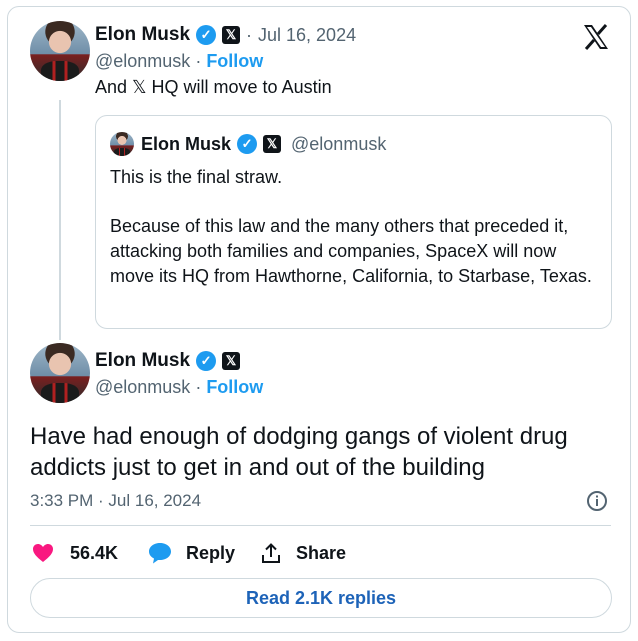 This screenshot has width=638, height=641. What do you see at coordinates (213, 87) in the screenshot?
I see `tweet-text: And 𝕏 HQ will move to Austin` at bounding box center [213, 87].